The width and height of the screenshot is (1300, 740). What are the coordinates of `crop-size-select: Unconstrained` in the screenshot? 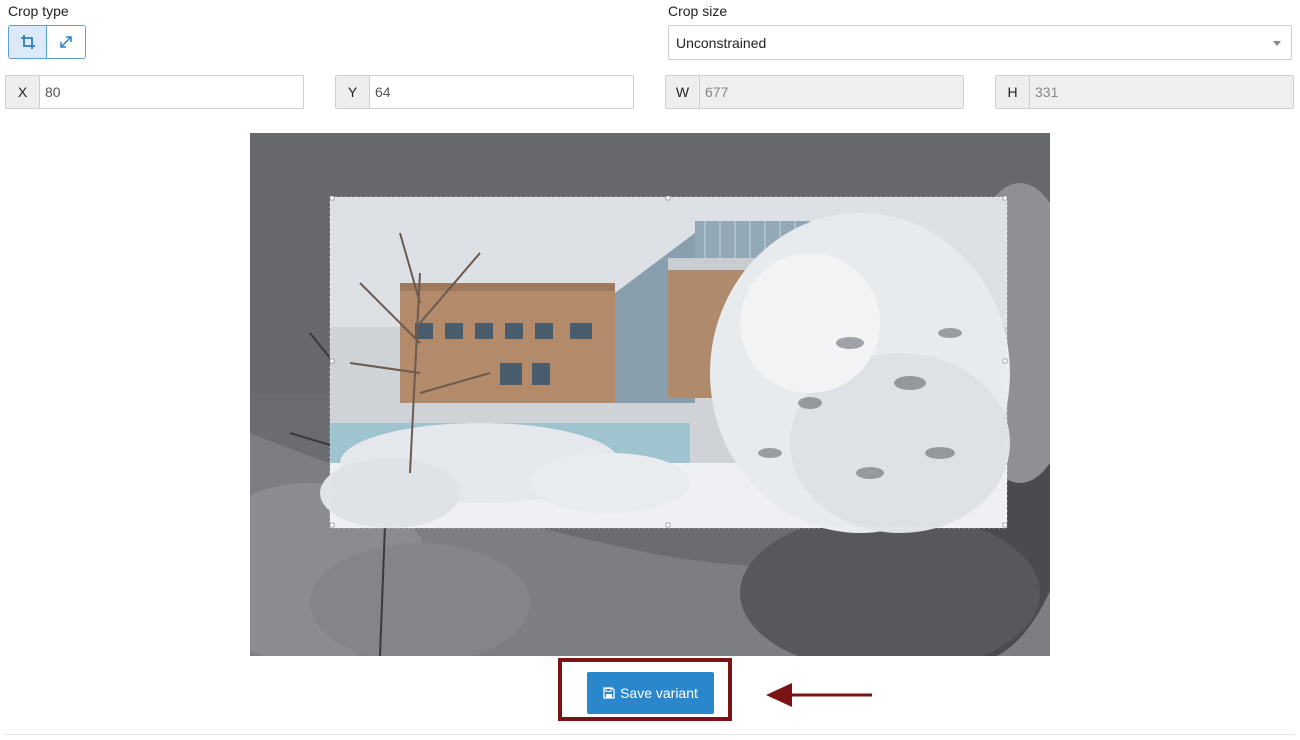 It's located at (980, 42).